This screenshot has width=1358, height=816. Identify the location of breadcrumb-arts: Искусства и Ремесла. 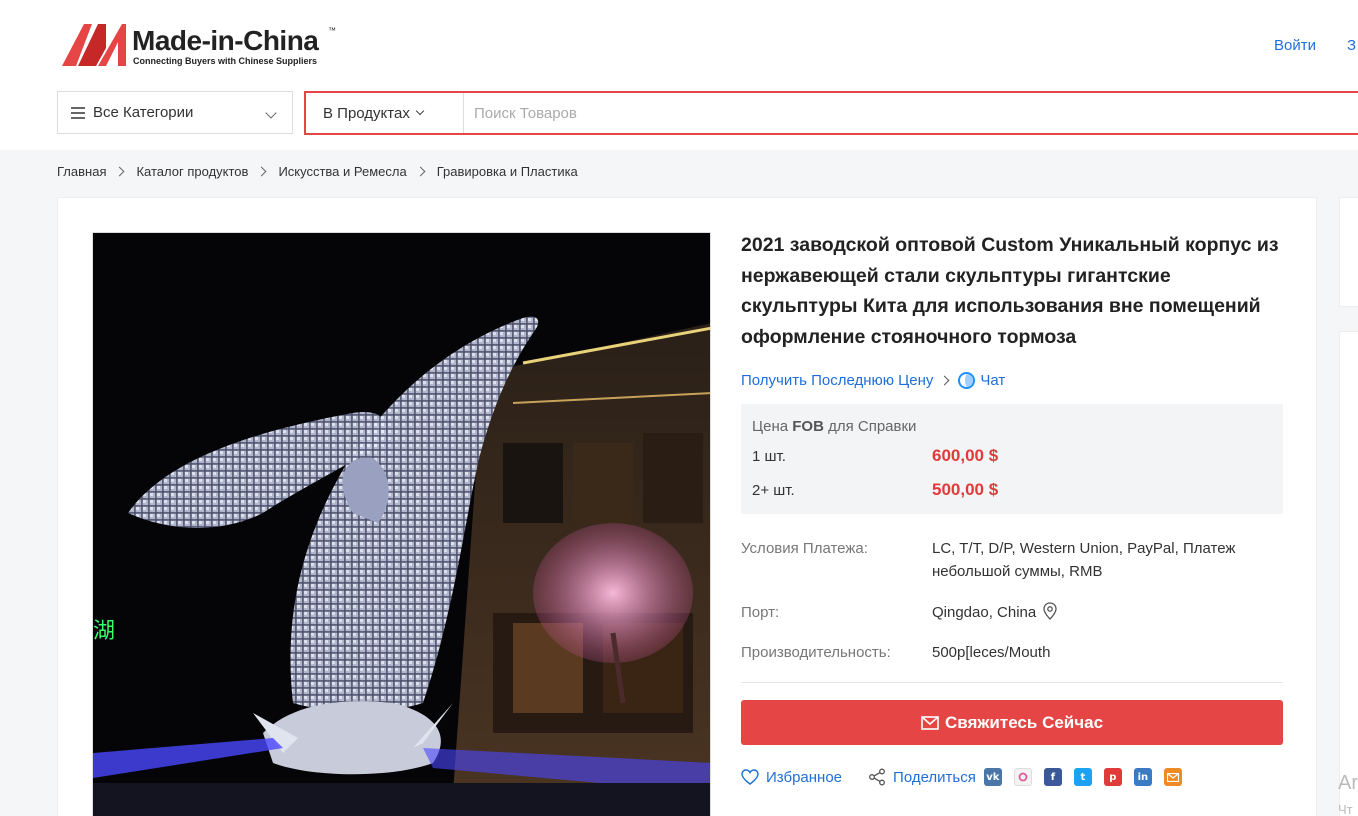
(342, 171).